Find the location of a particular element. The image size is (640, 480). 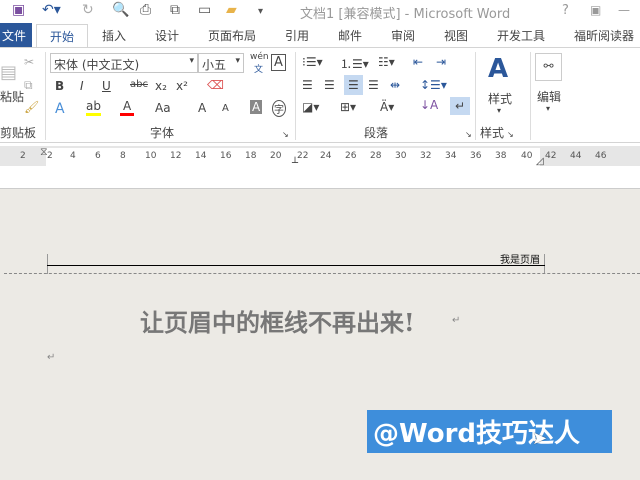

asian-layout-button: Ä▾ is located at coordinates (387, 107).